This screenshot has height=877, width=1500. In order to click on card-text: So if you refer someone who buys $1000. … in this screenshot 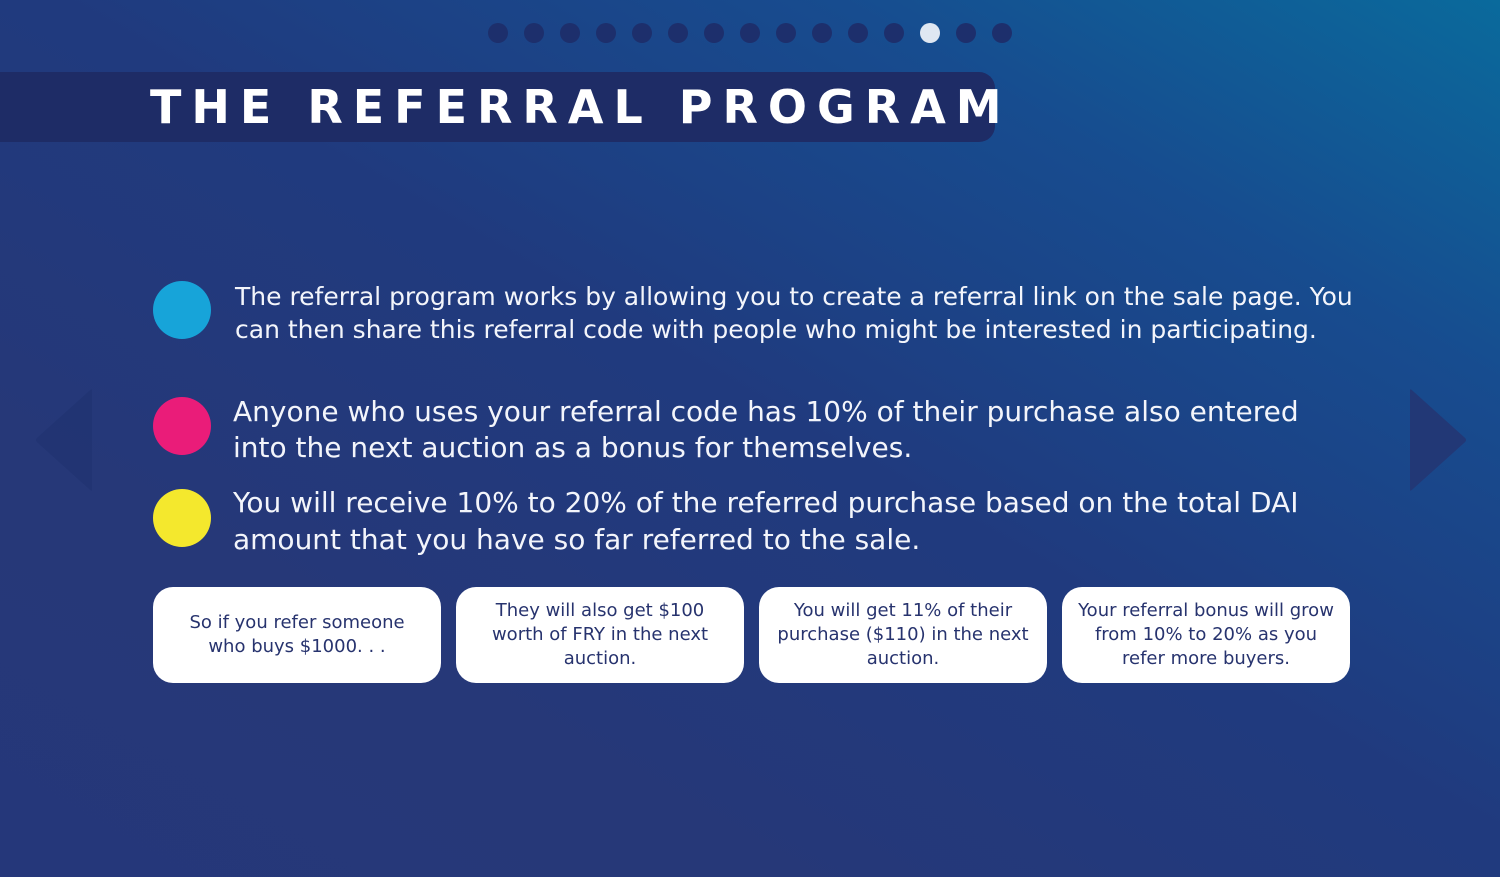, I will do `click(297, 634)`.